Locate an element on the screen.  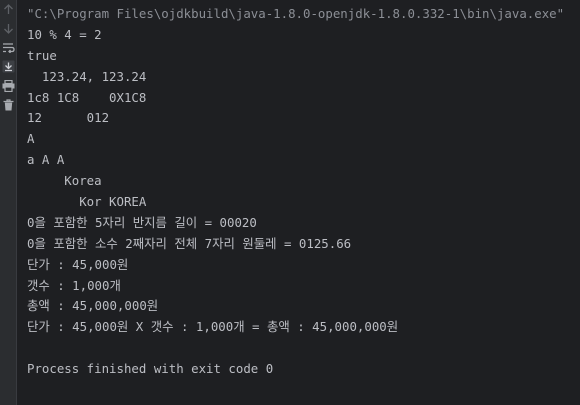
console-line: a A A is located at coordinates (46, 160).